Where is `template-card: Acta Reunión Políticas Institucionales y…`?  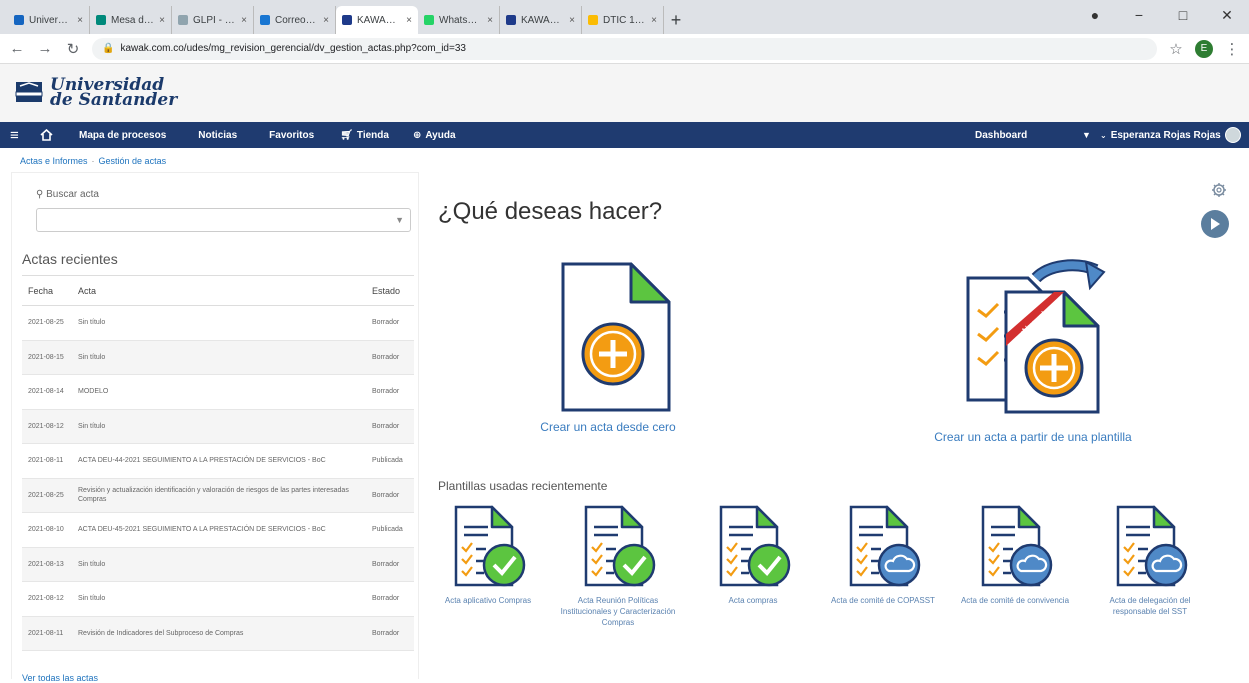
template-card: Acta Reunión Políticas Institucionales y… is located at coordinates (618, 566).